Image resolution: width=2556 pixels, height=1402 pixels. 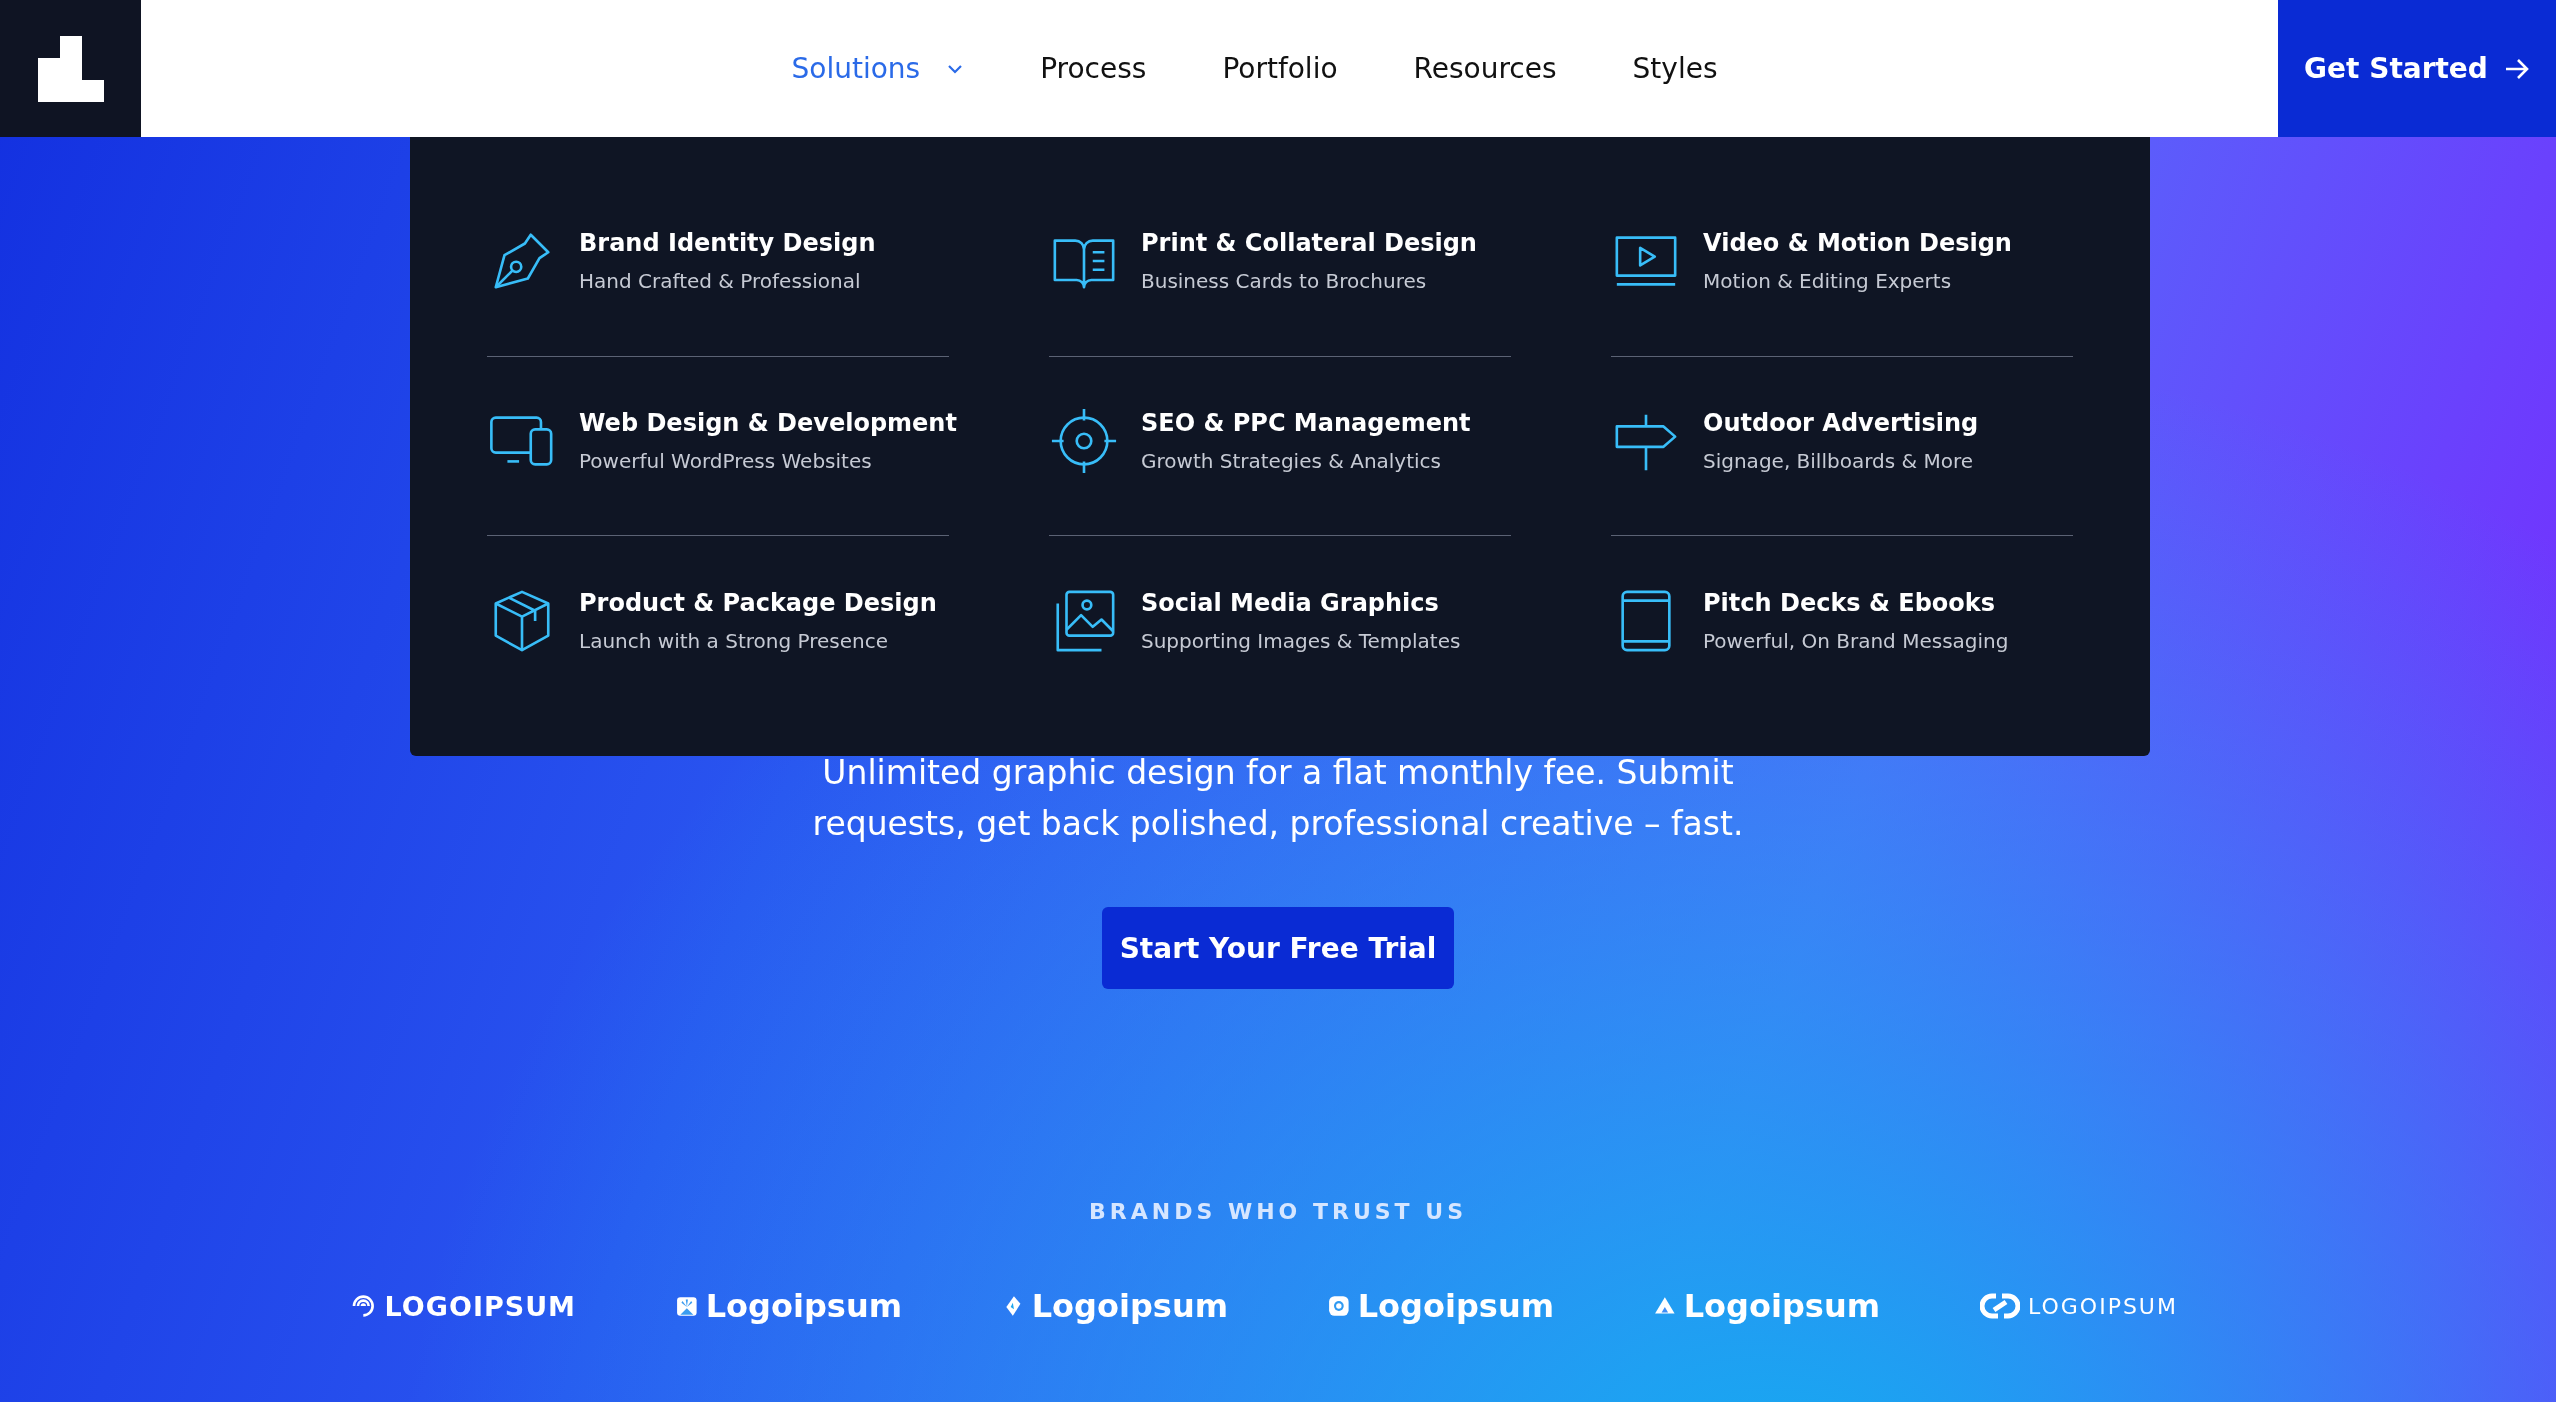 I want to click on menu-item-title: SEO & PPC Management, so click(x=1306, y=423).